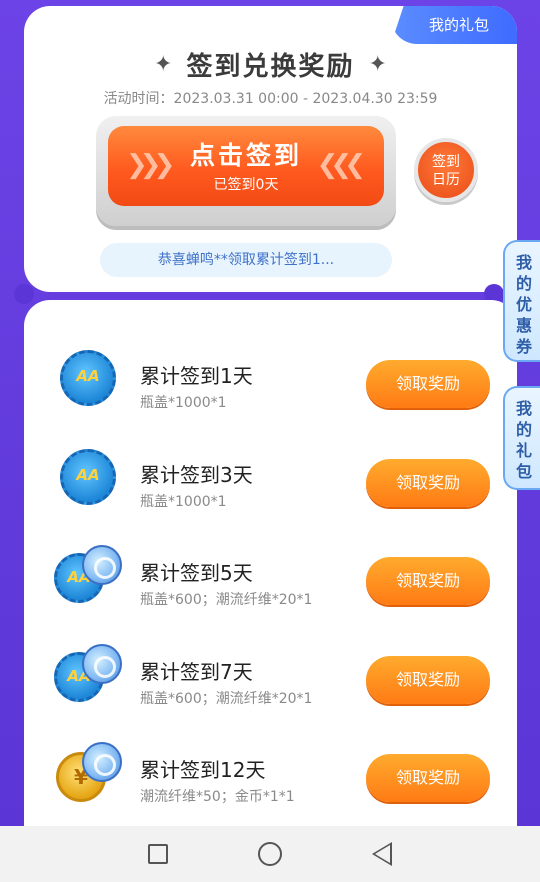  I want to click on my-gift-tab: 我的礼包, so click(454, 25).